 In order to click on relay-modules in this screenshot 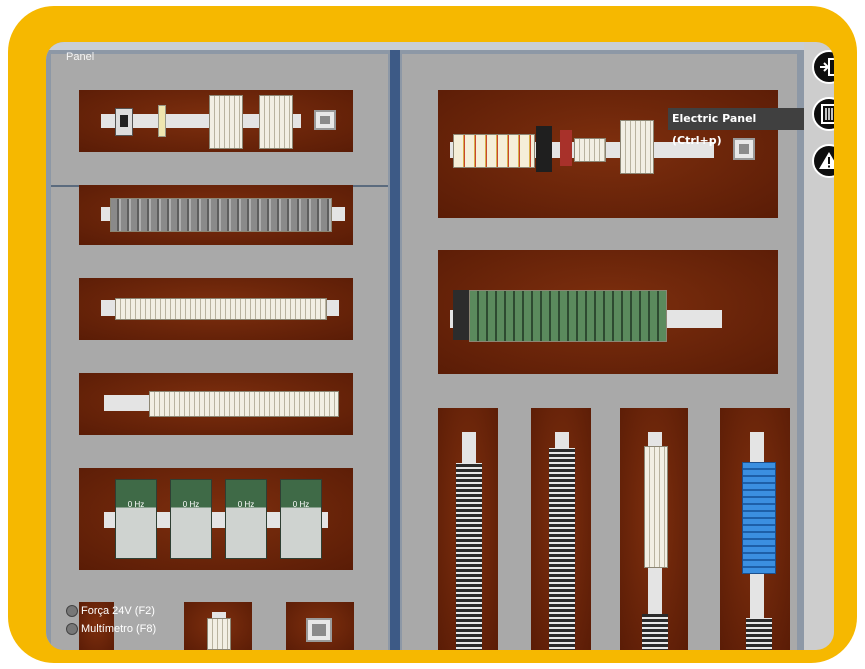, I will do `click(494, 151)`.